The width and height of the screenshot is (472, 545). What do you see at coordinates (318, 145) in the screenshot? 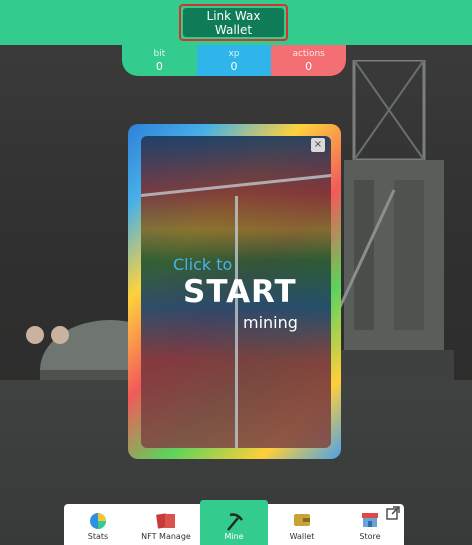
I see `close-button: ×` at bounding box center [318, 145].